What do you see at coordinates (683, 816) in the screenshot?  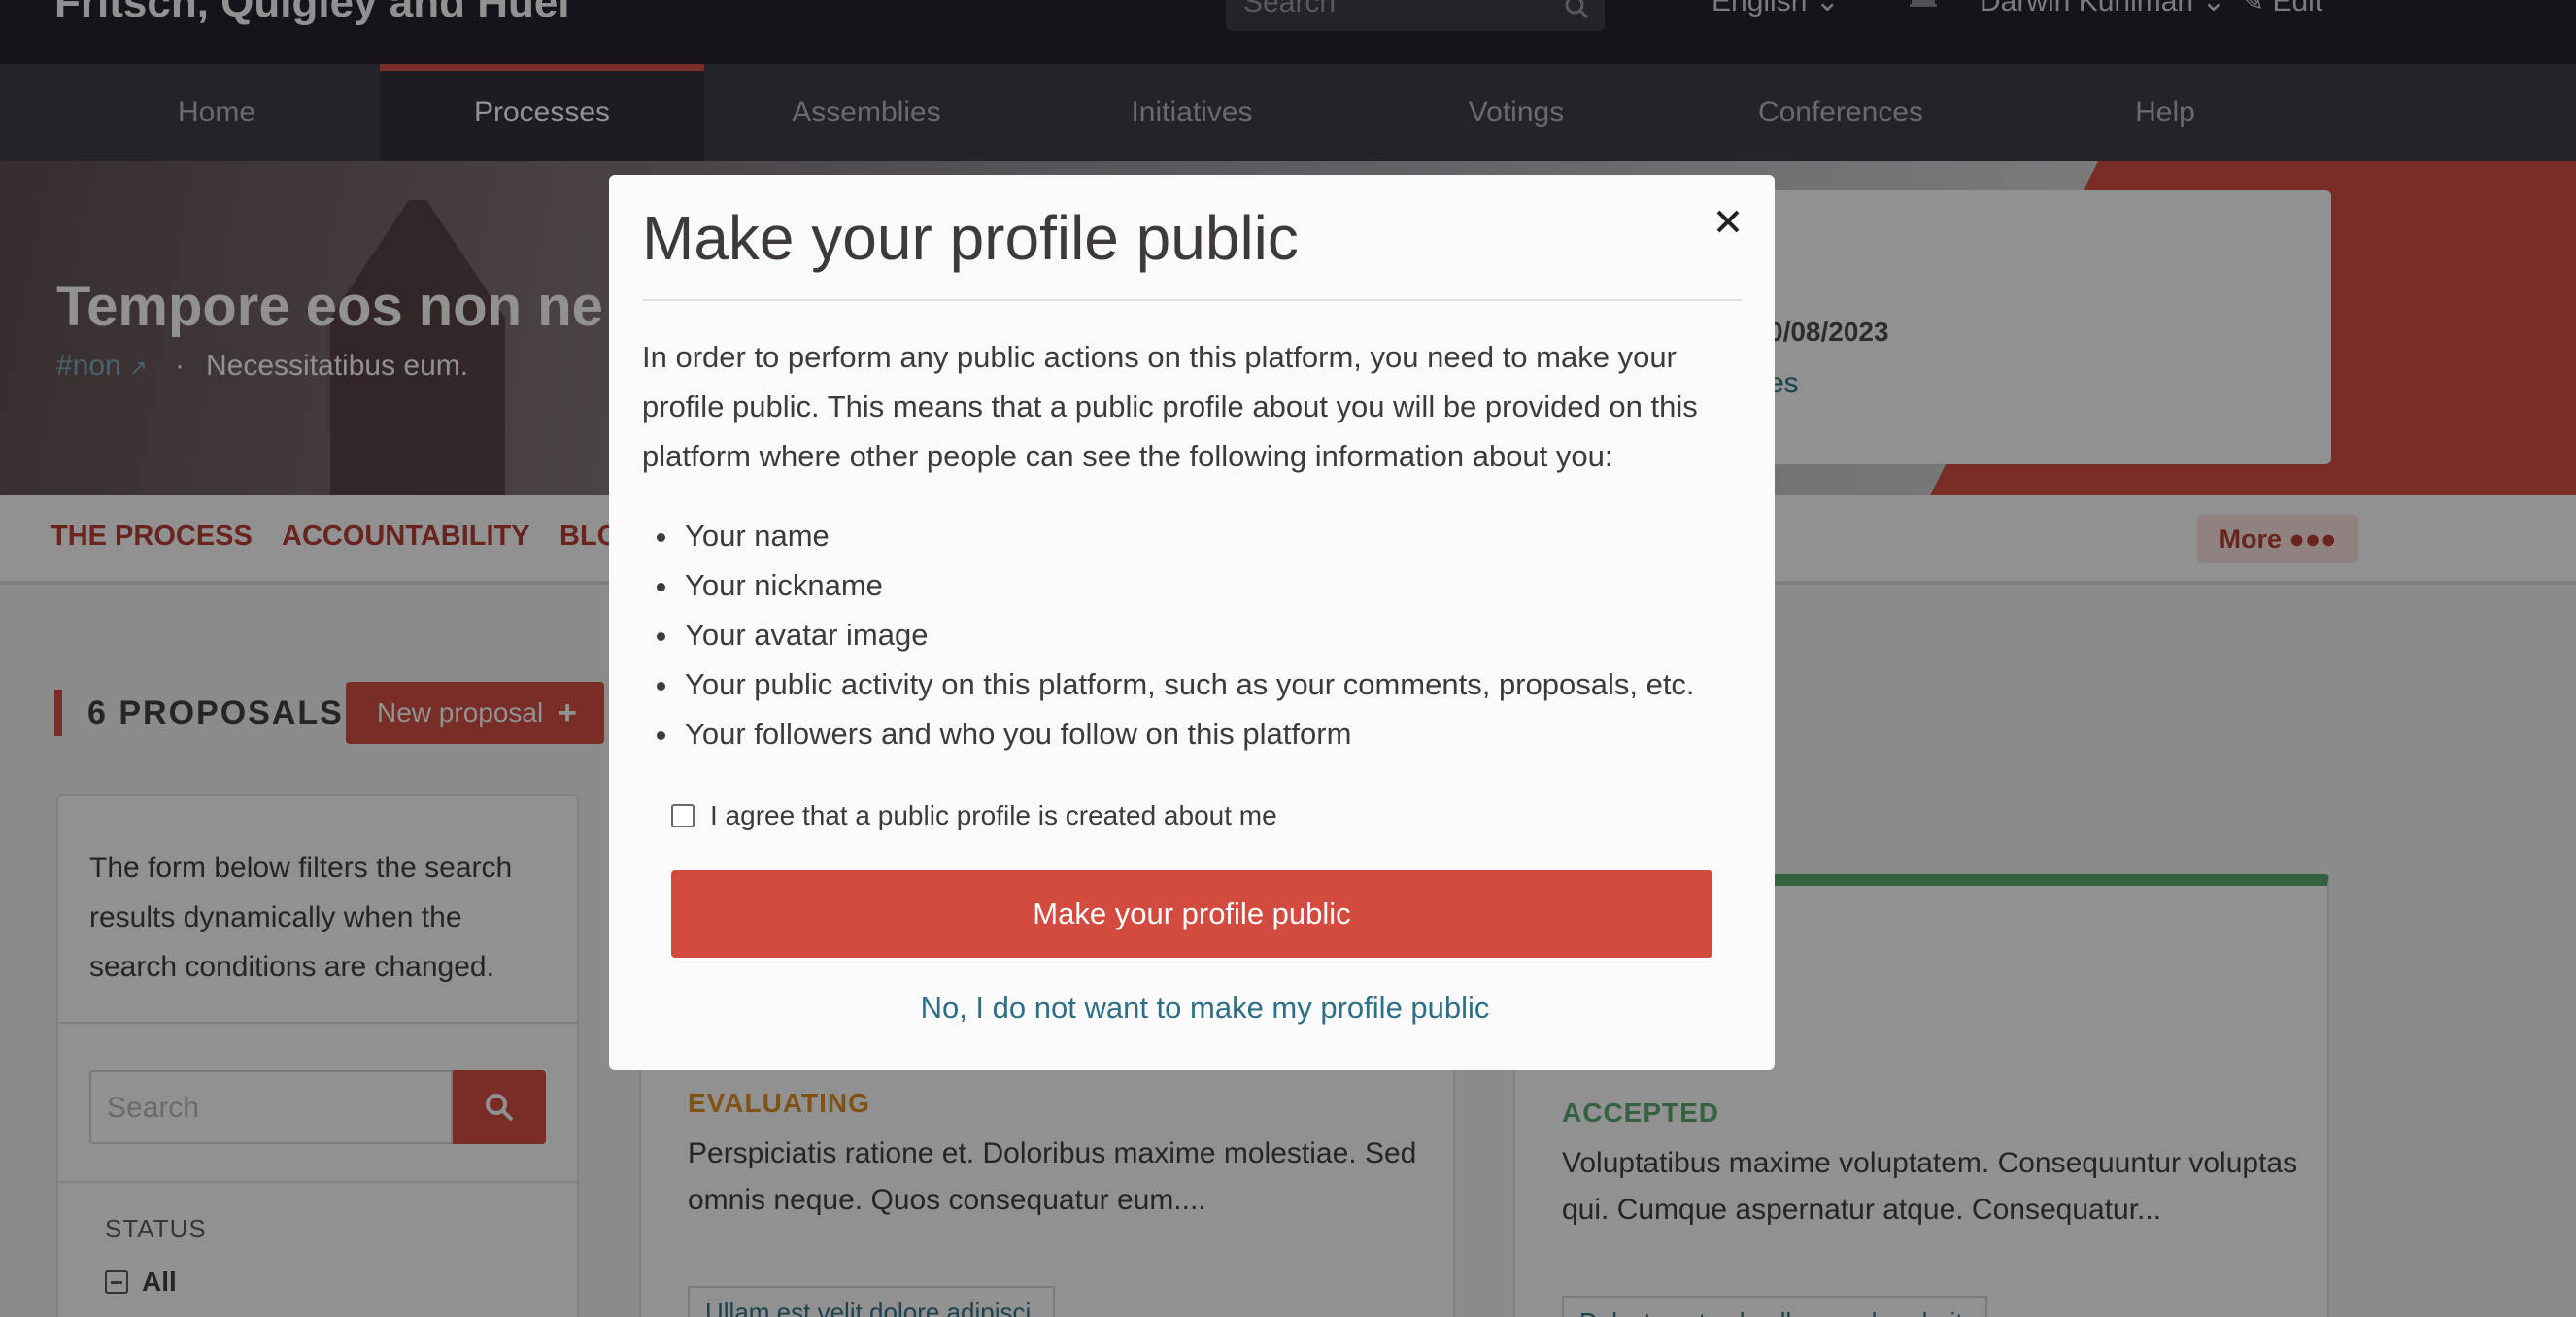 I see `agree-checkbox` at bounding box center [683, 816].